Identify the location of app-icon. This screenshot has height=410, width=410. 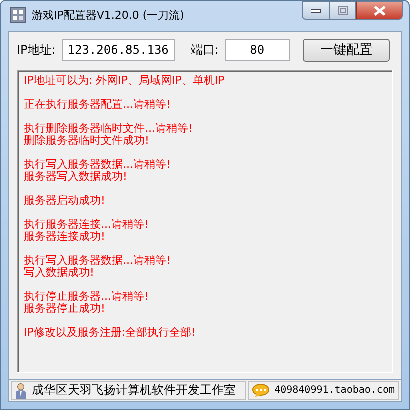
(18, 15).